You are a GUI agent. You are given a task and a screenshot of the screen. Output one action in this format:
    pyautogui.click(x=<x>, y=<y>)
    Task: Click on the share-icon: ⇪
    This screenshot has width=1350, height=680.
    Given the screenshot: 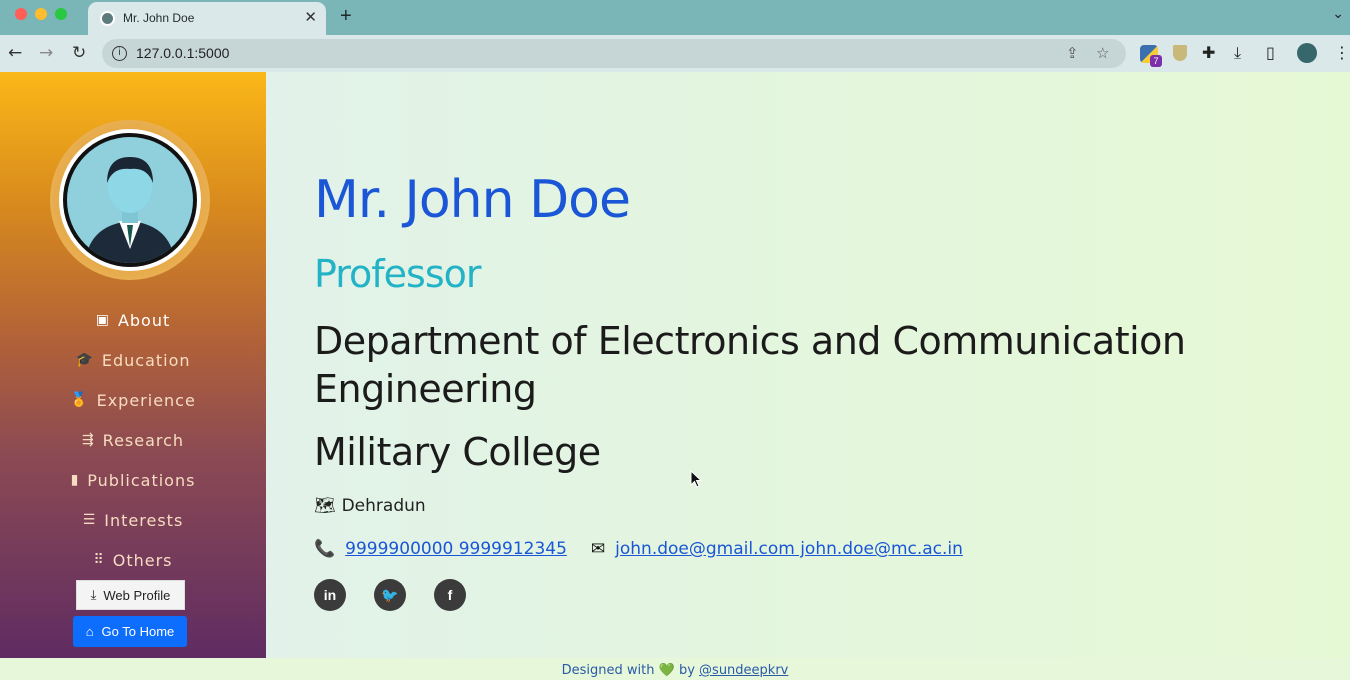 What is the action you would take?
    pyautogui.click(x=1072, y=53)
    